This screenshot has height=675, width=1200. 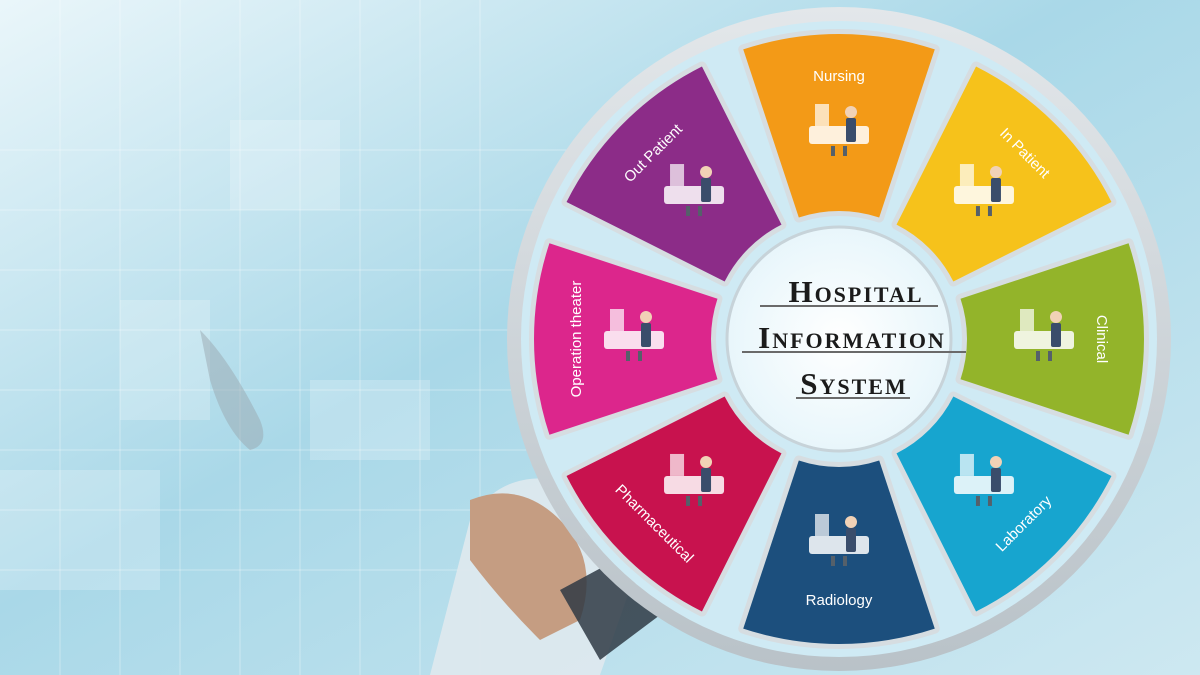 What do you see at coordinates (1101, 339) in the screenshot?
I see `segment-label-clinical: Clinical` at bounding box center [1101, 339].